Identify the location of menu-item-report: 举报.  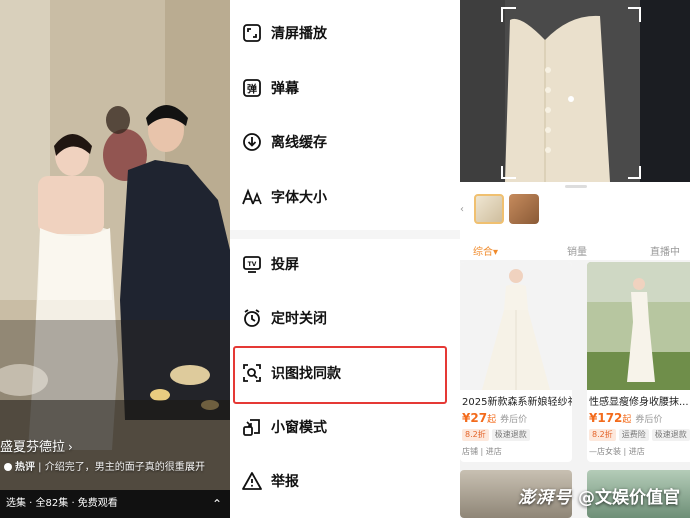
(345, 481).